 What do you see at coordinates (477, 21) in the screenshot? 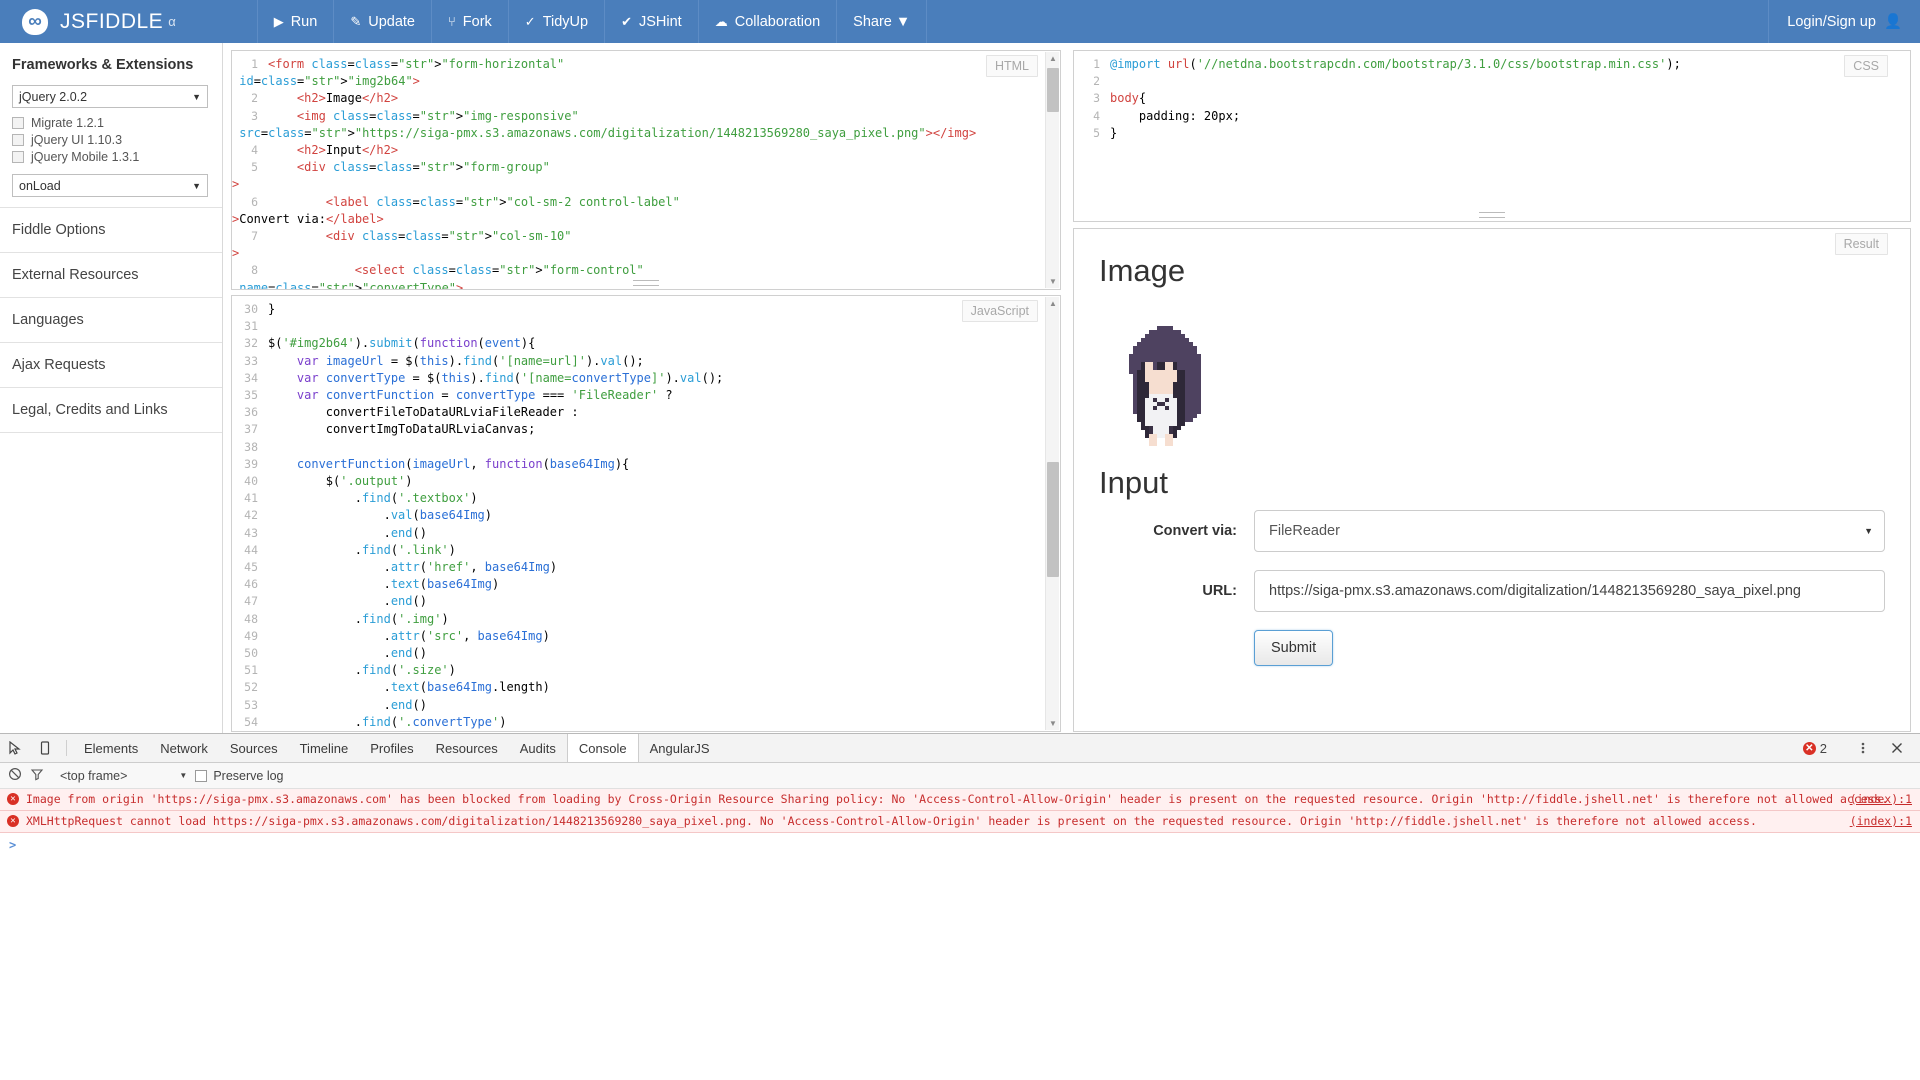
I see `fork-label: Fork` at bounding box center [477, 21].